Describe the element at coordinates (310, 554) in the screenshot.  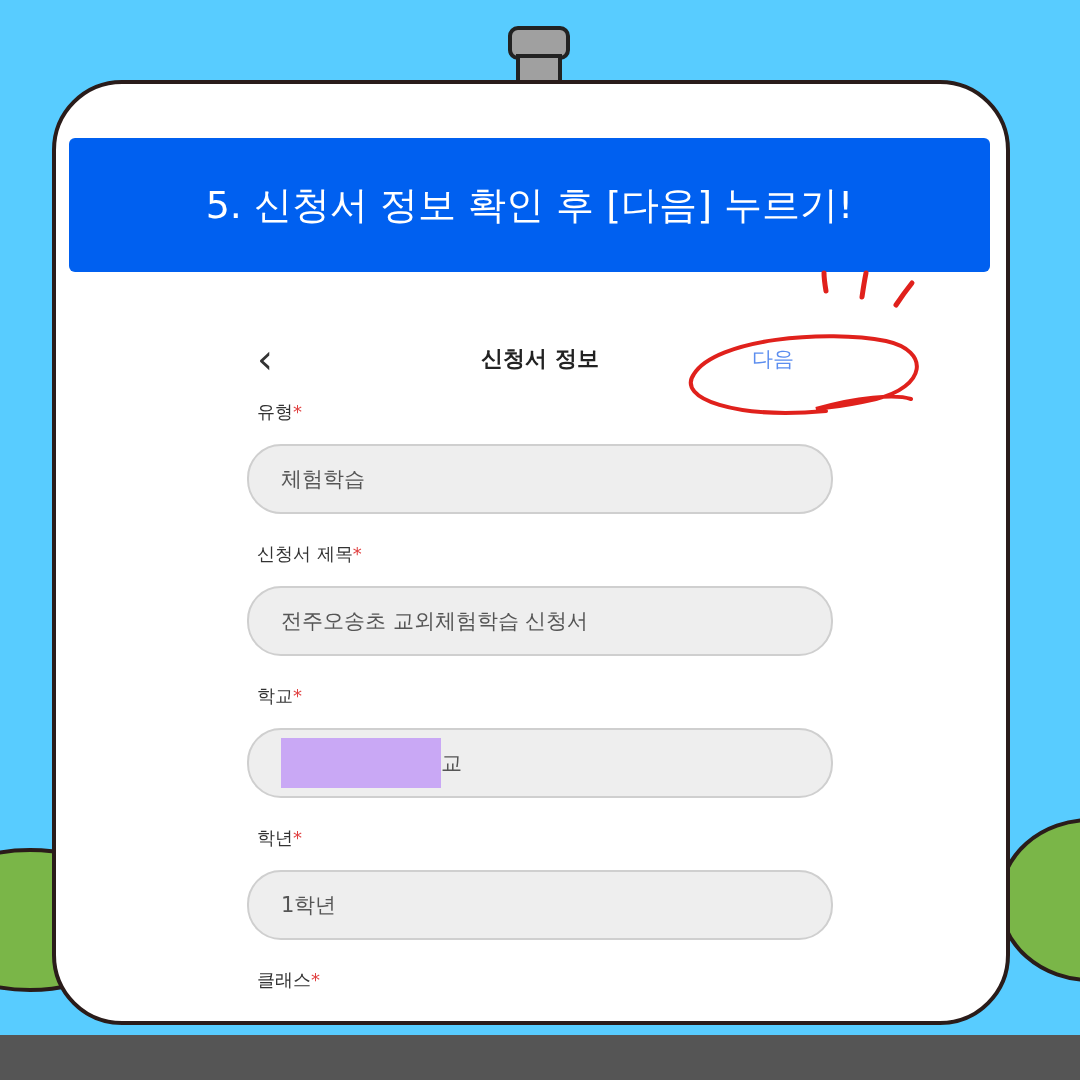
I see `field-label: 신청서 제목*` at that location.